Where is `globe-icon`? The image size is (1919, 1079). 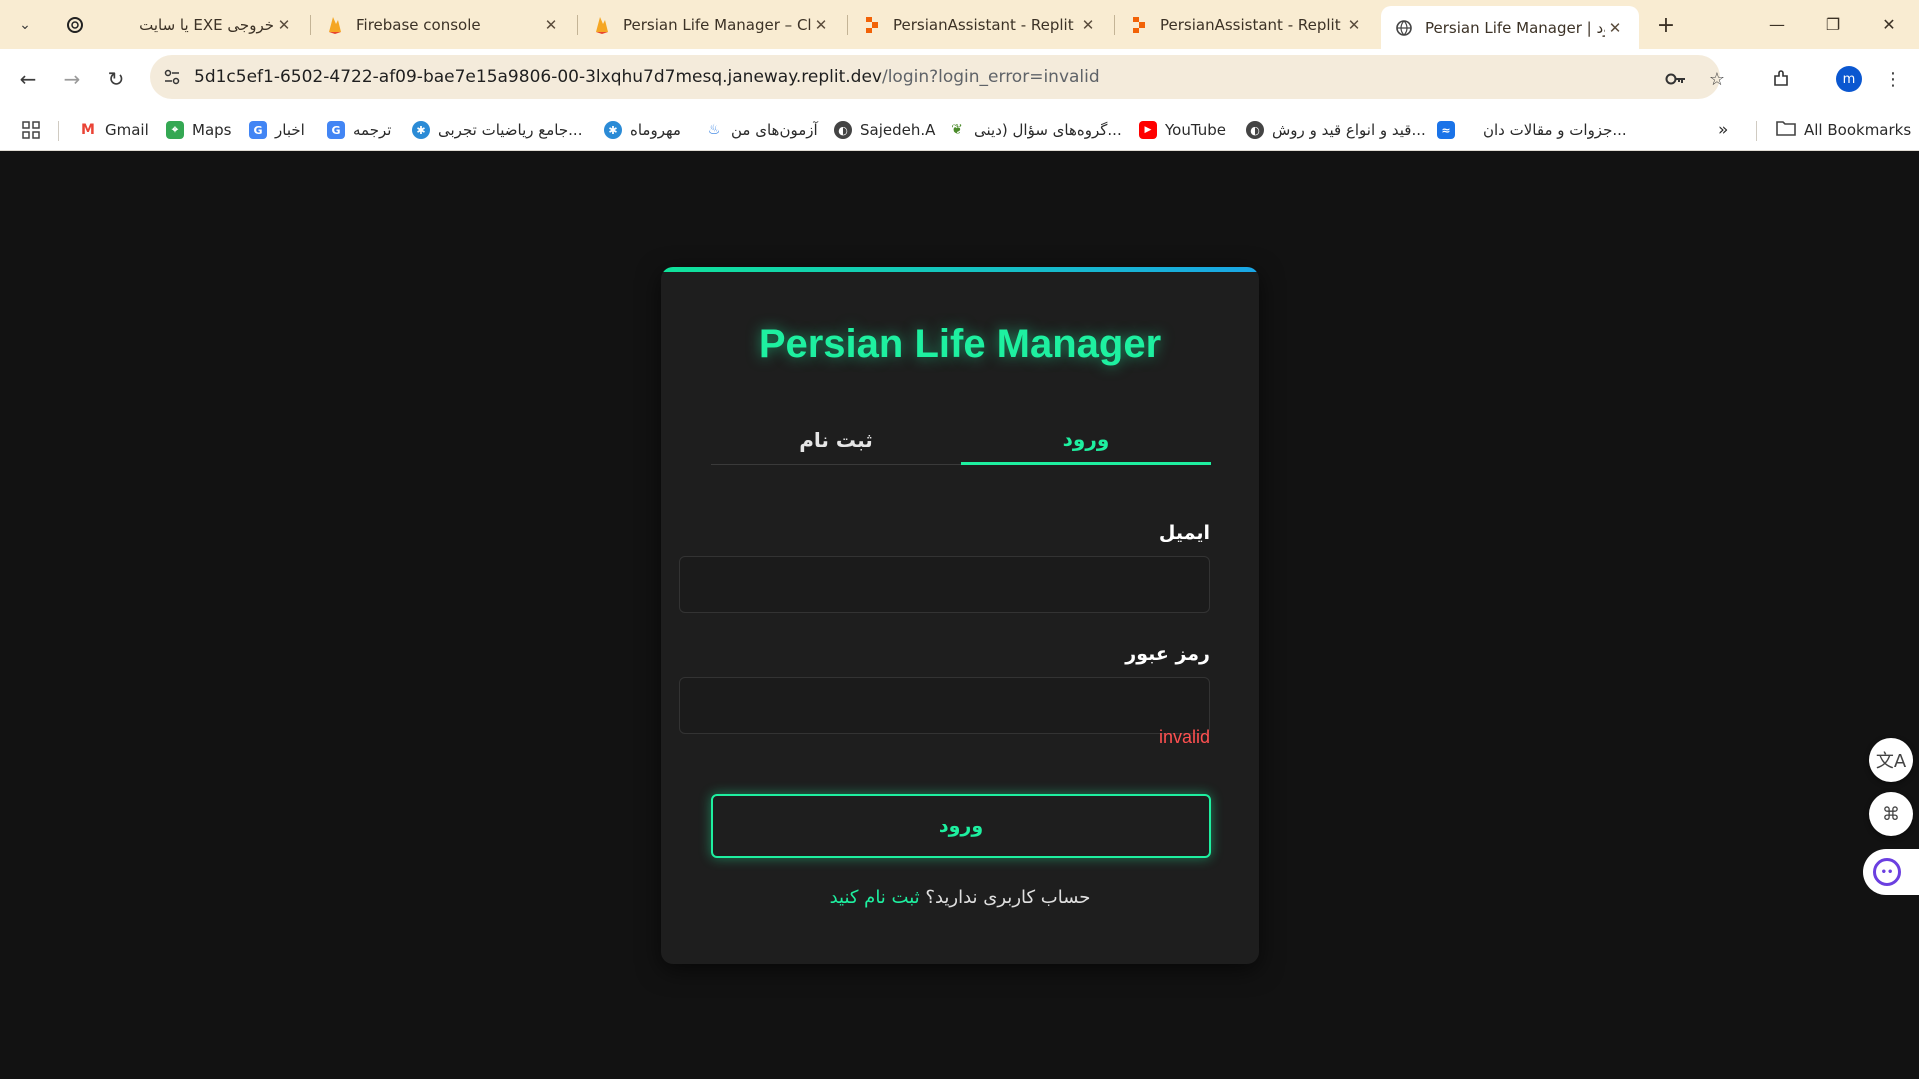 globe-icon is located at coordinates (1404, 28).